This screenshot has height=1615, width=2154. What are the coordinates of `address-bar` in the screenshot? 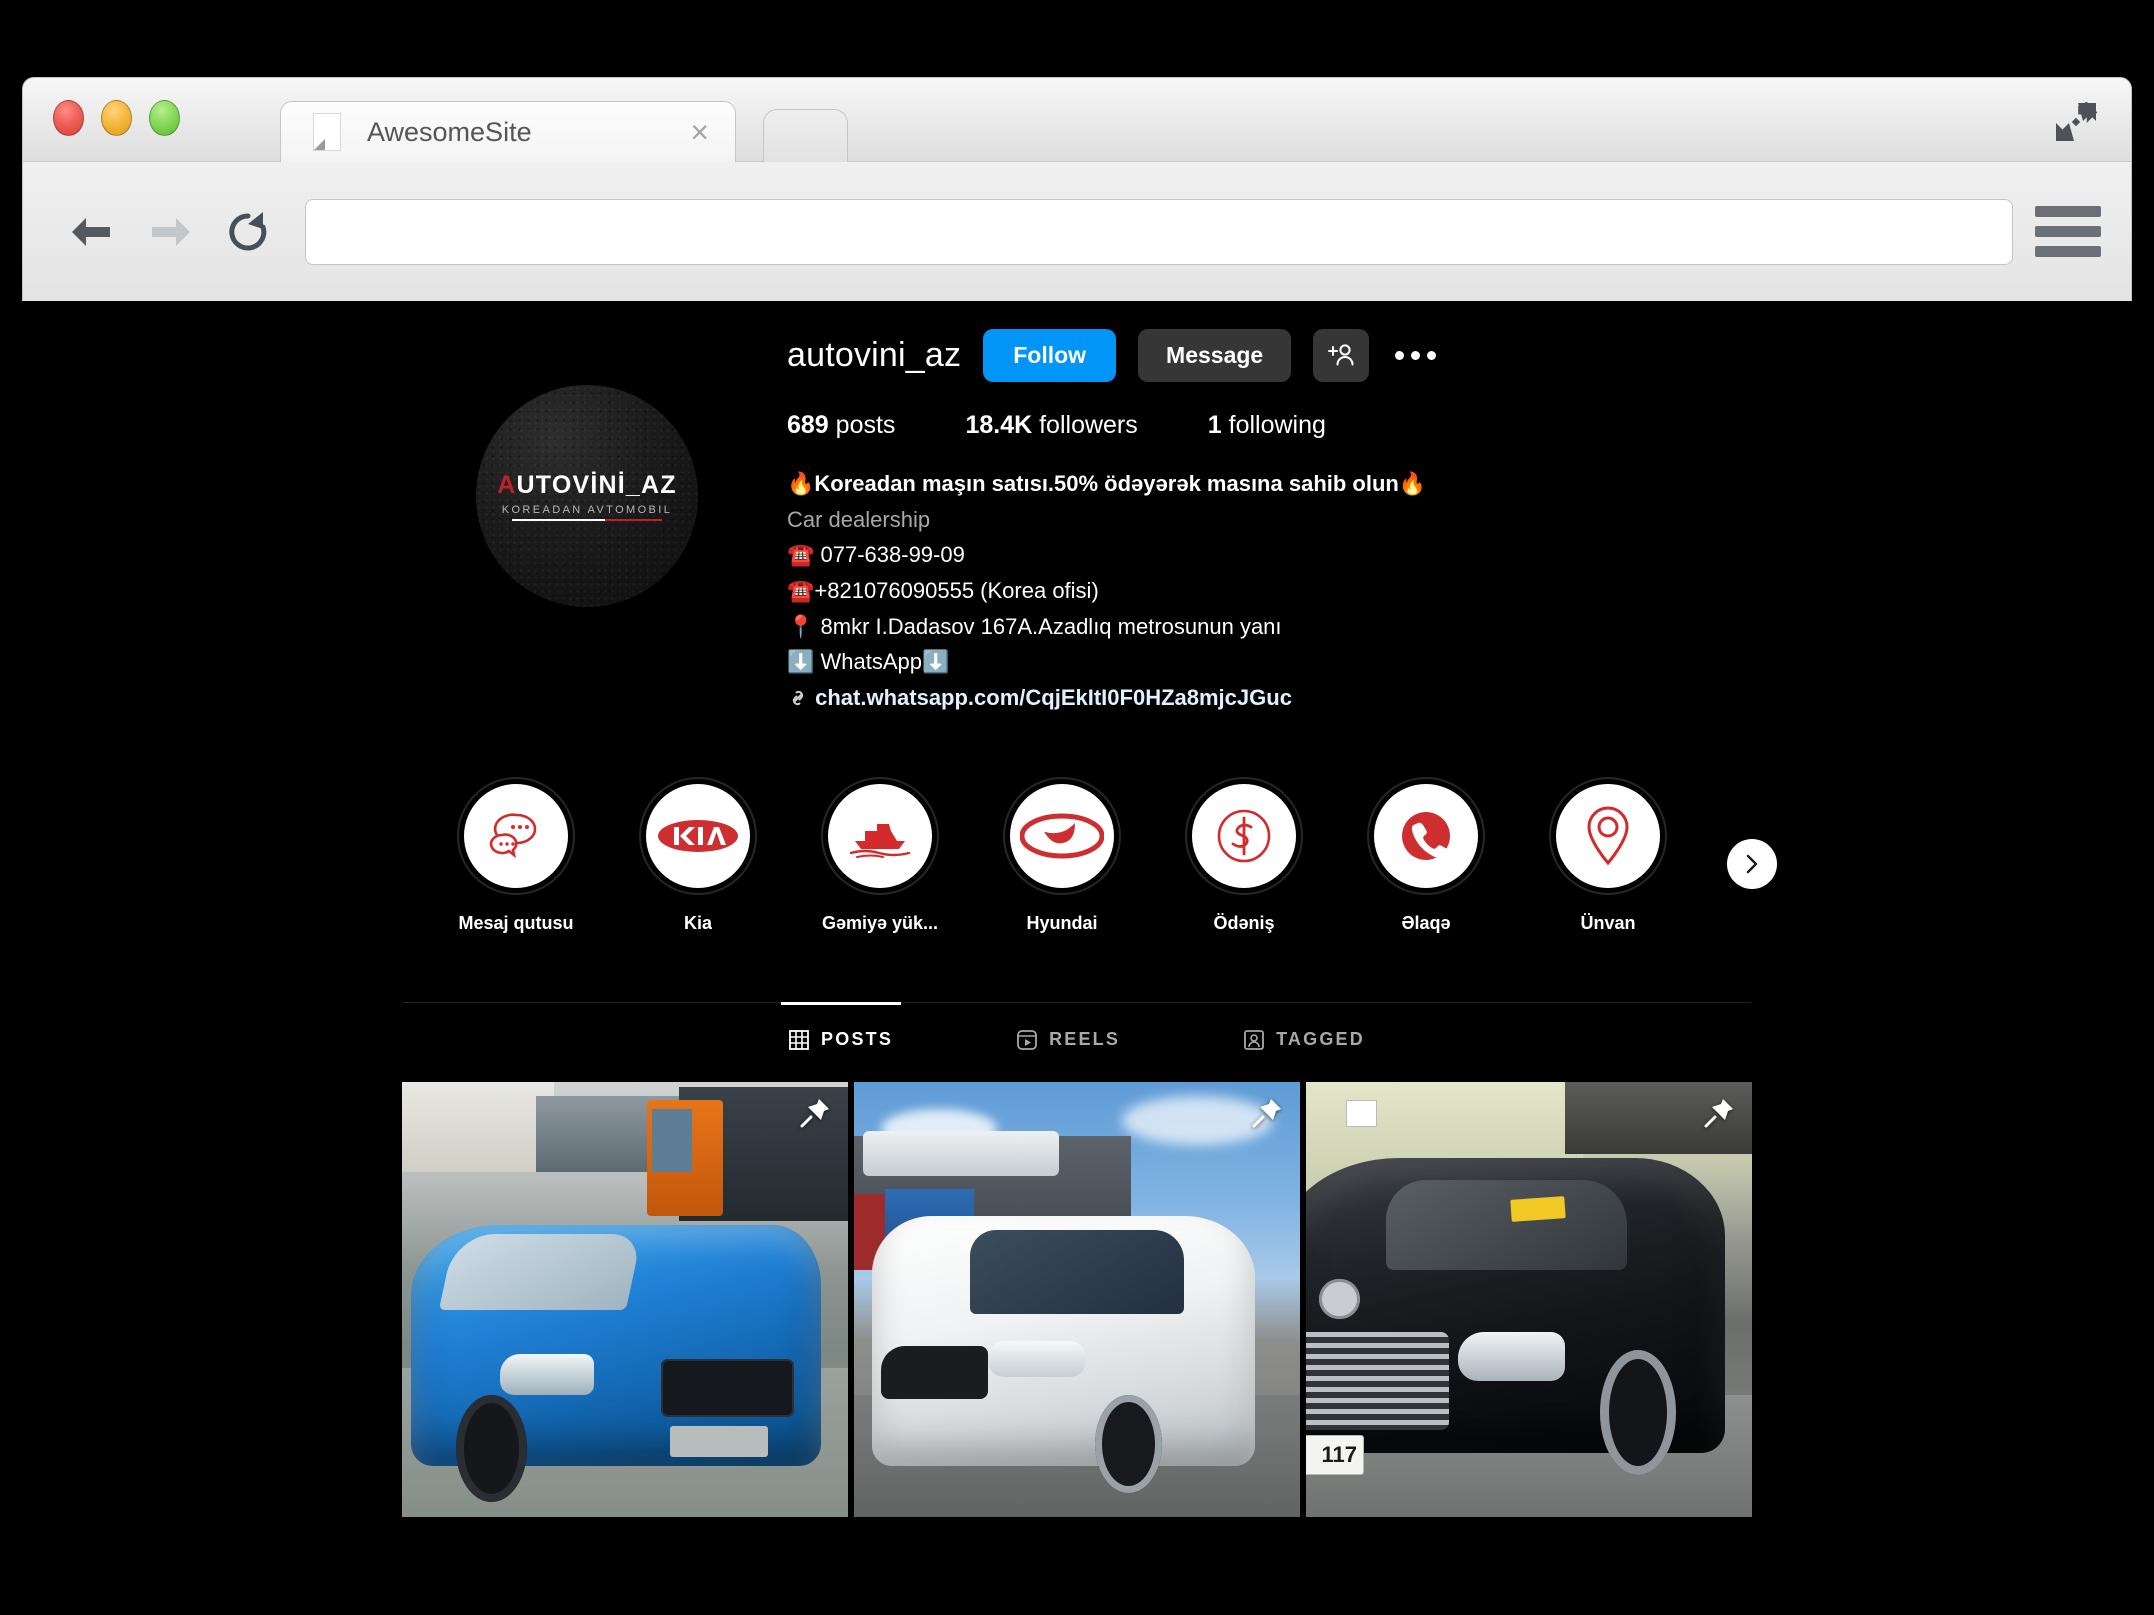 It's located at (1159, 231).